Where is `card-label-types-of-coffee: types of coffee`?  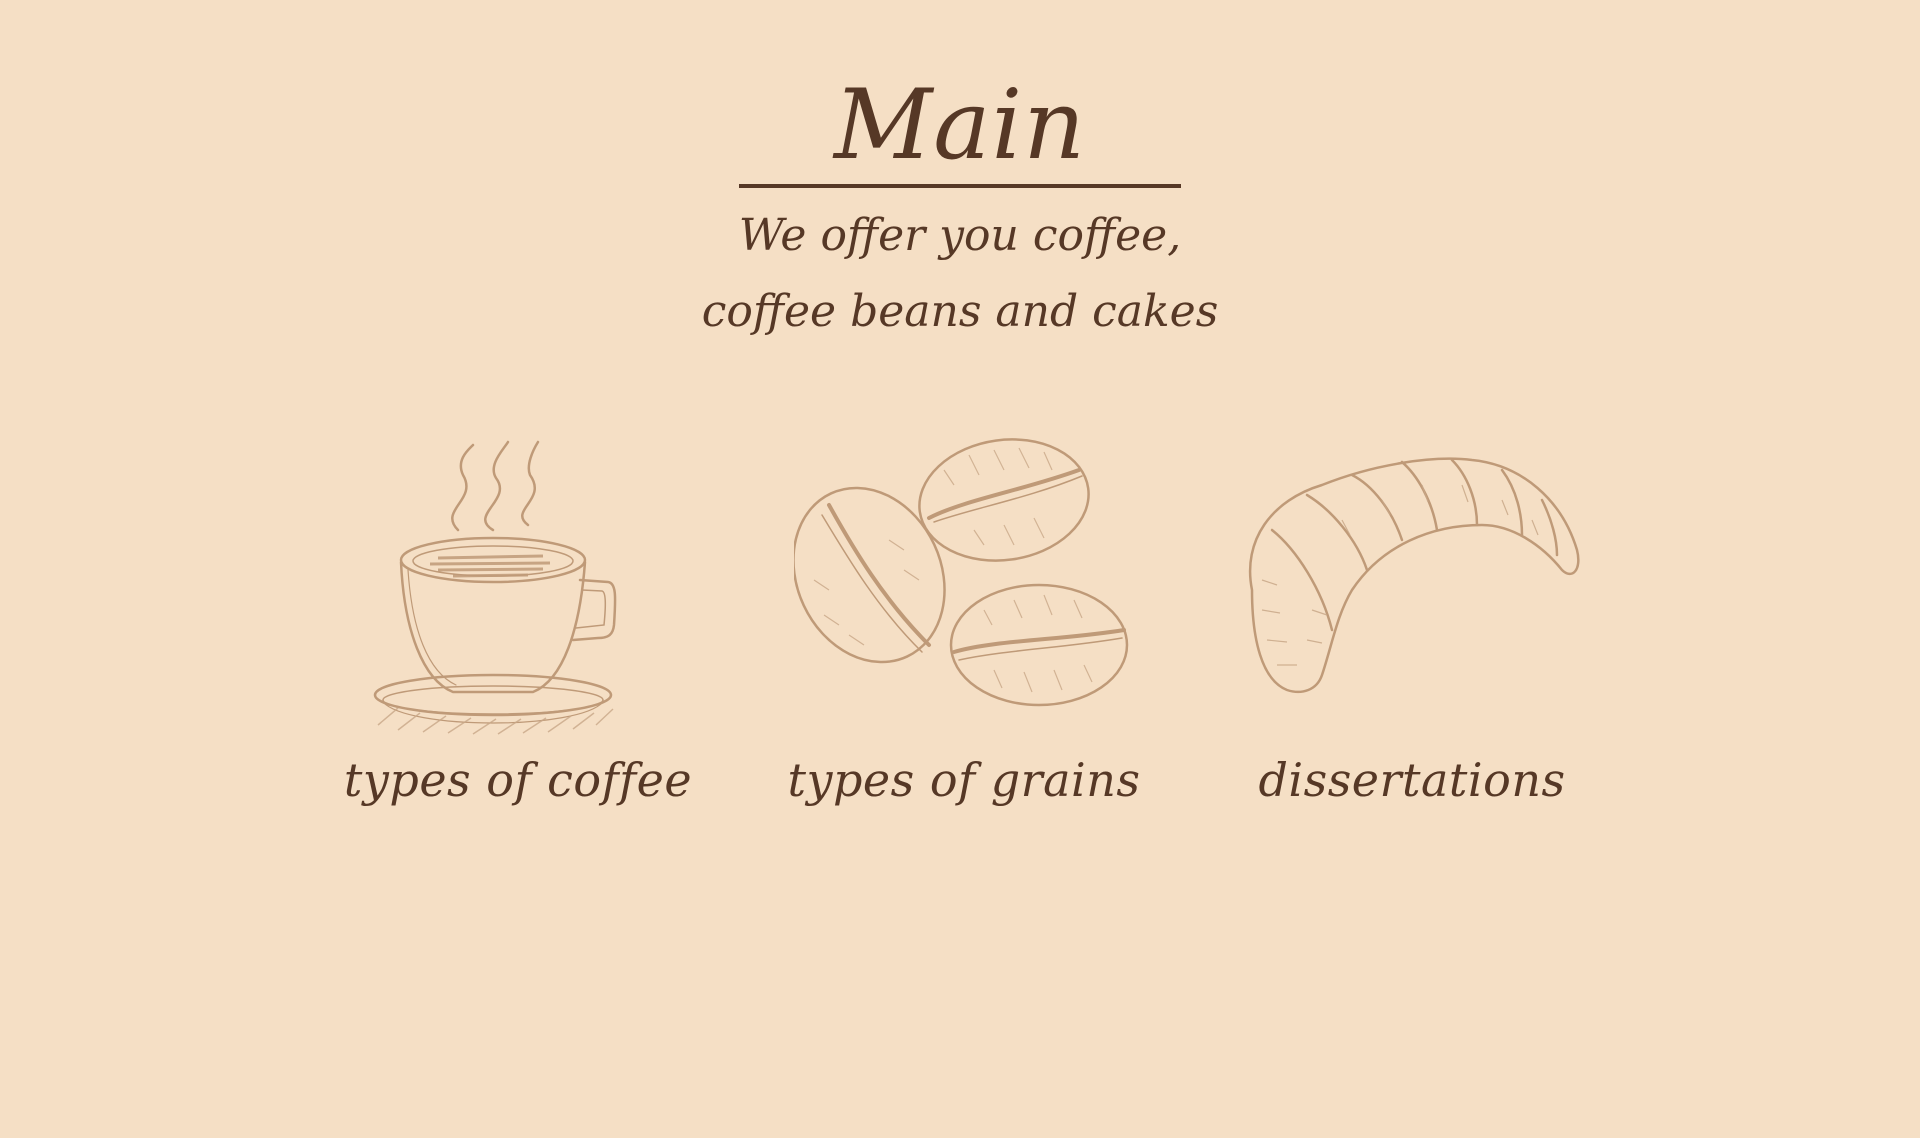 card-label-types-of-coffee: types of coffee is located at coordinates (518, 780).